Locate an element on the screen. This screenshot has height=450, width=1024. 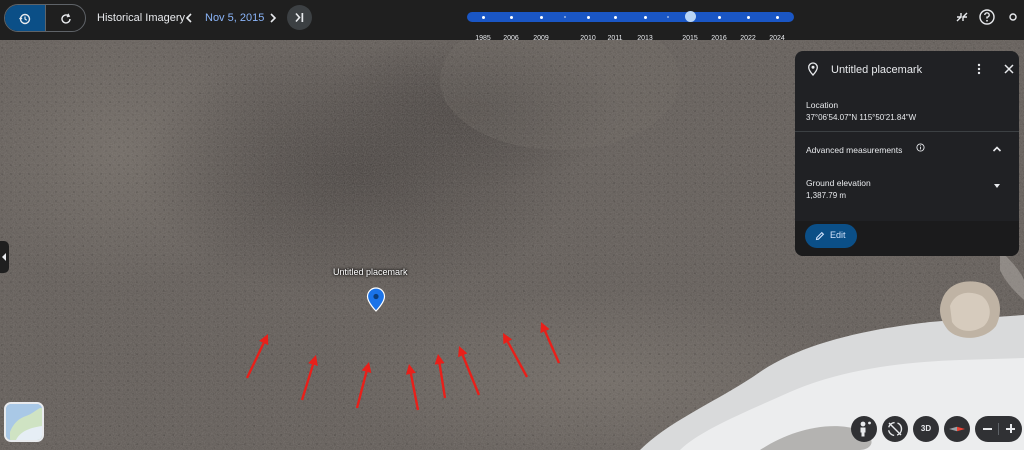
current-imagery-mode-button is located at coordinates (65, 18).